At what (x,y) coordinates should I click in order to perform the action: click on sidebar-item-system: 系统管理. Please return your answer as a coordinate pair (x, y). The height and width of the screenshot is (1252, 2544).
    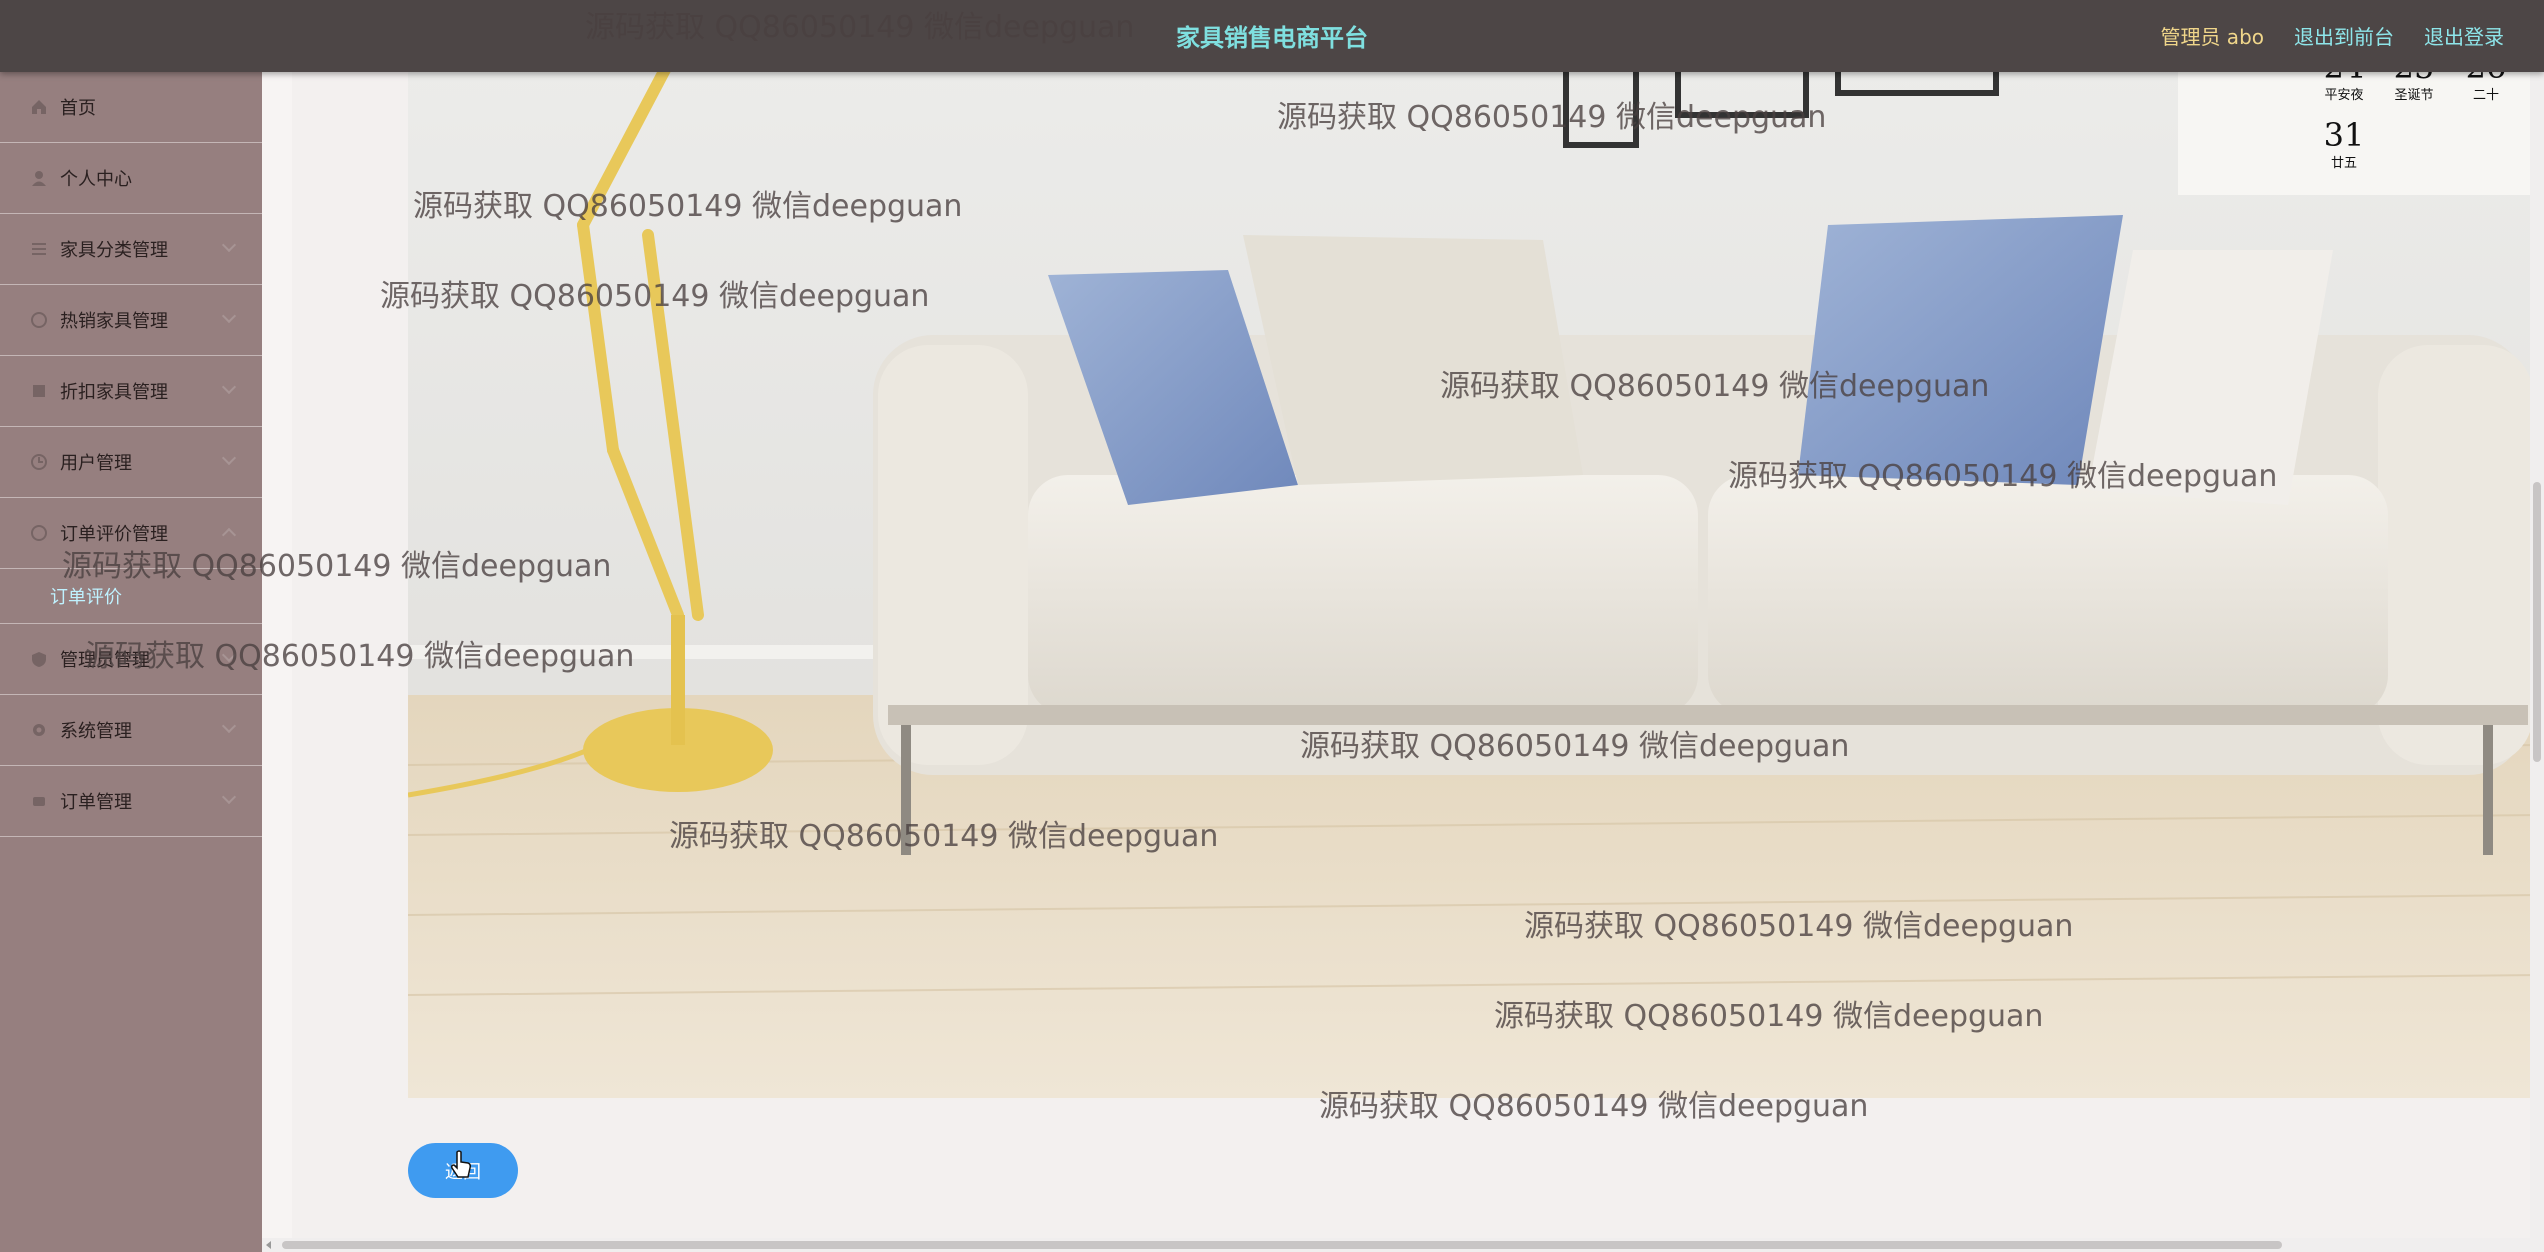
    Looking at the image, I should click on (131, 730).